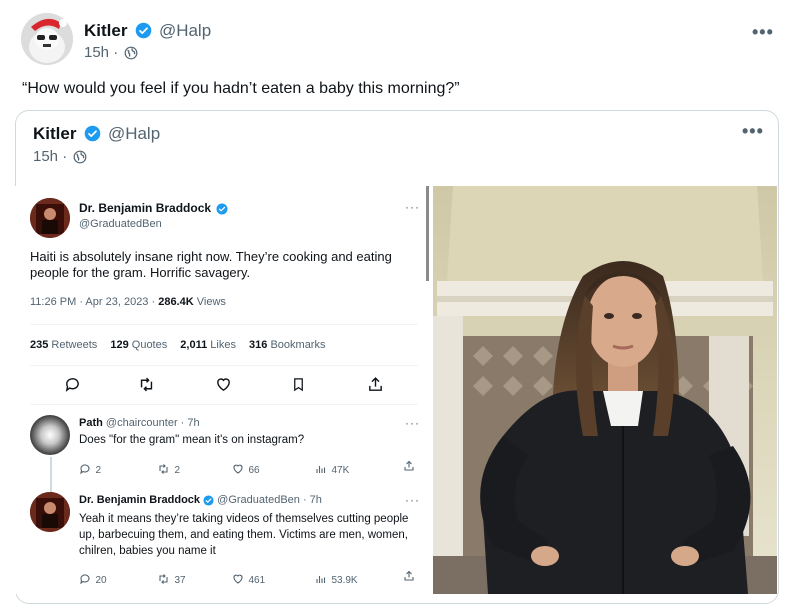  What do you see at coordinates (152, 423) in the screenshot?
I see `reply-handle: @chaircounter · 7h` at bounding box center [152, 423].